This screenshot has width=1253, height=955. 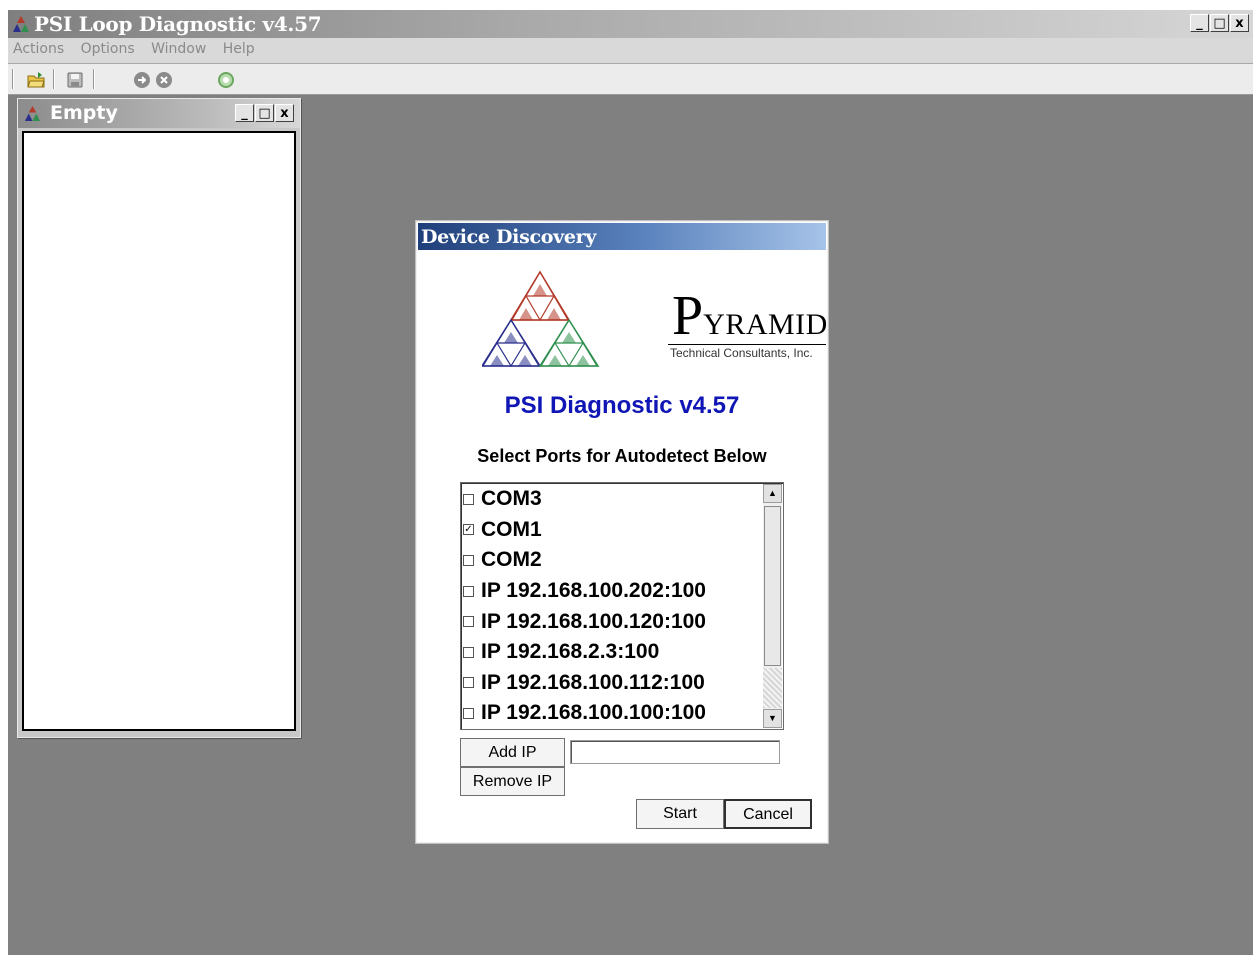 I want to click on connect-icon, so click(x=142, y=80).